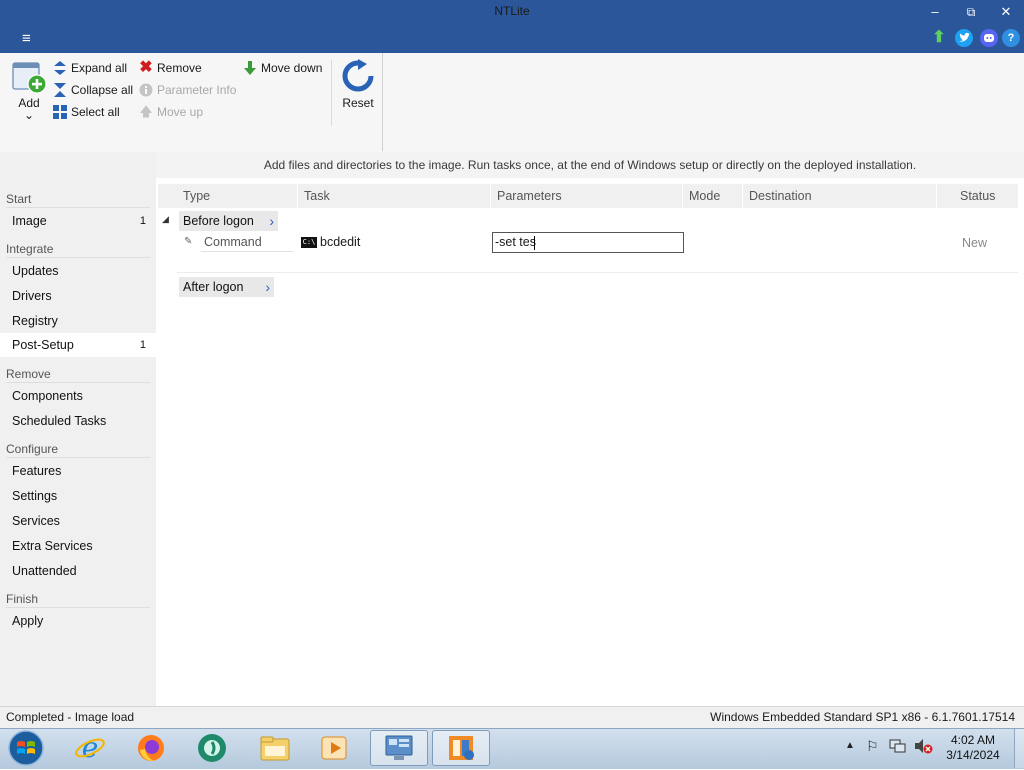 The image size is (1024, 770). I want to click on sidebar-item-services: Services, so click(78, 521).